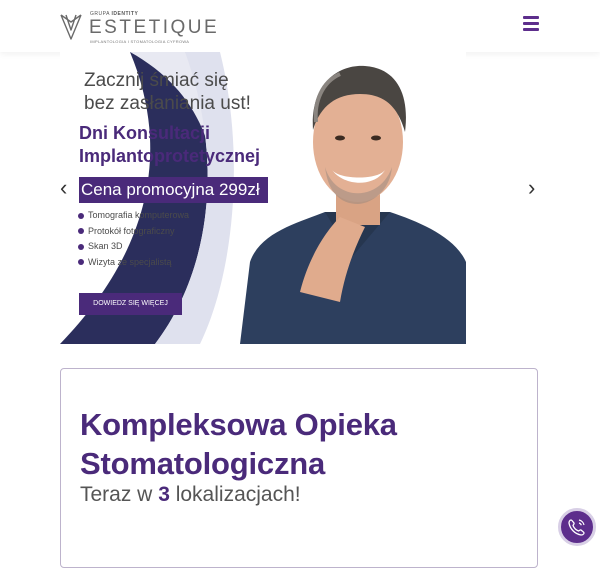  What do you see at coordinates (154, 27) in the screenshot?
I see `logo-name: ESTETIQUE` at bounding box center [154, 27].